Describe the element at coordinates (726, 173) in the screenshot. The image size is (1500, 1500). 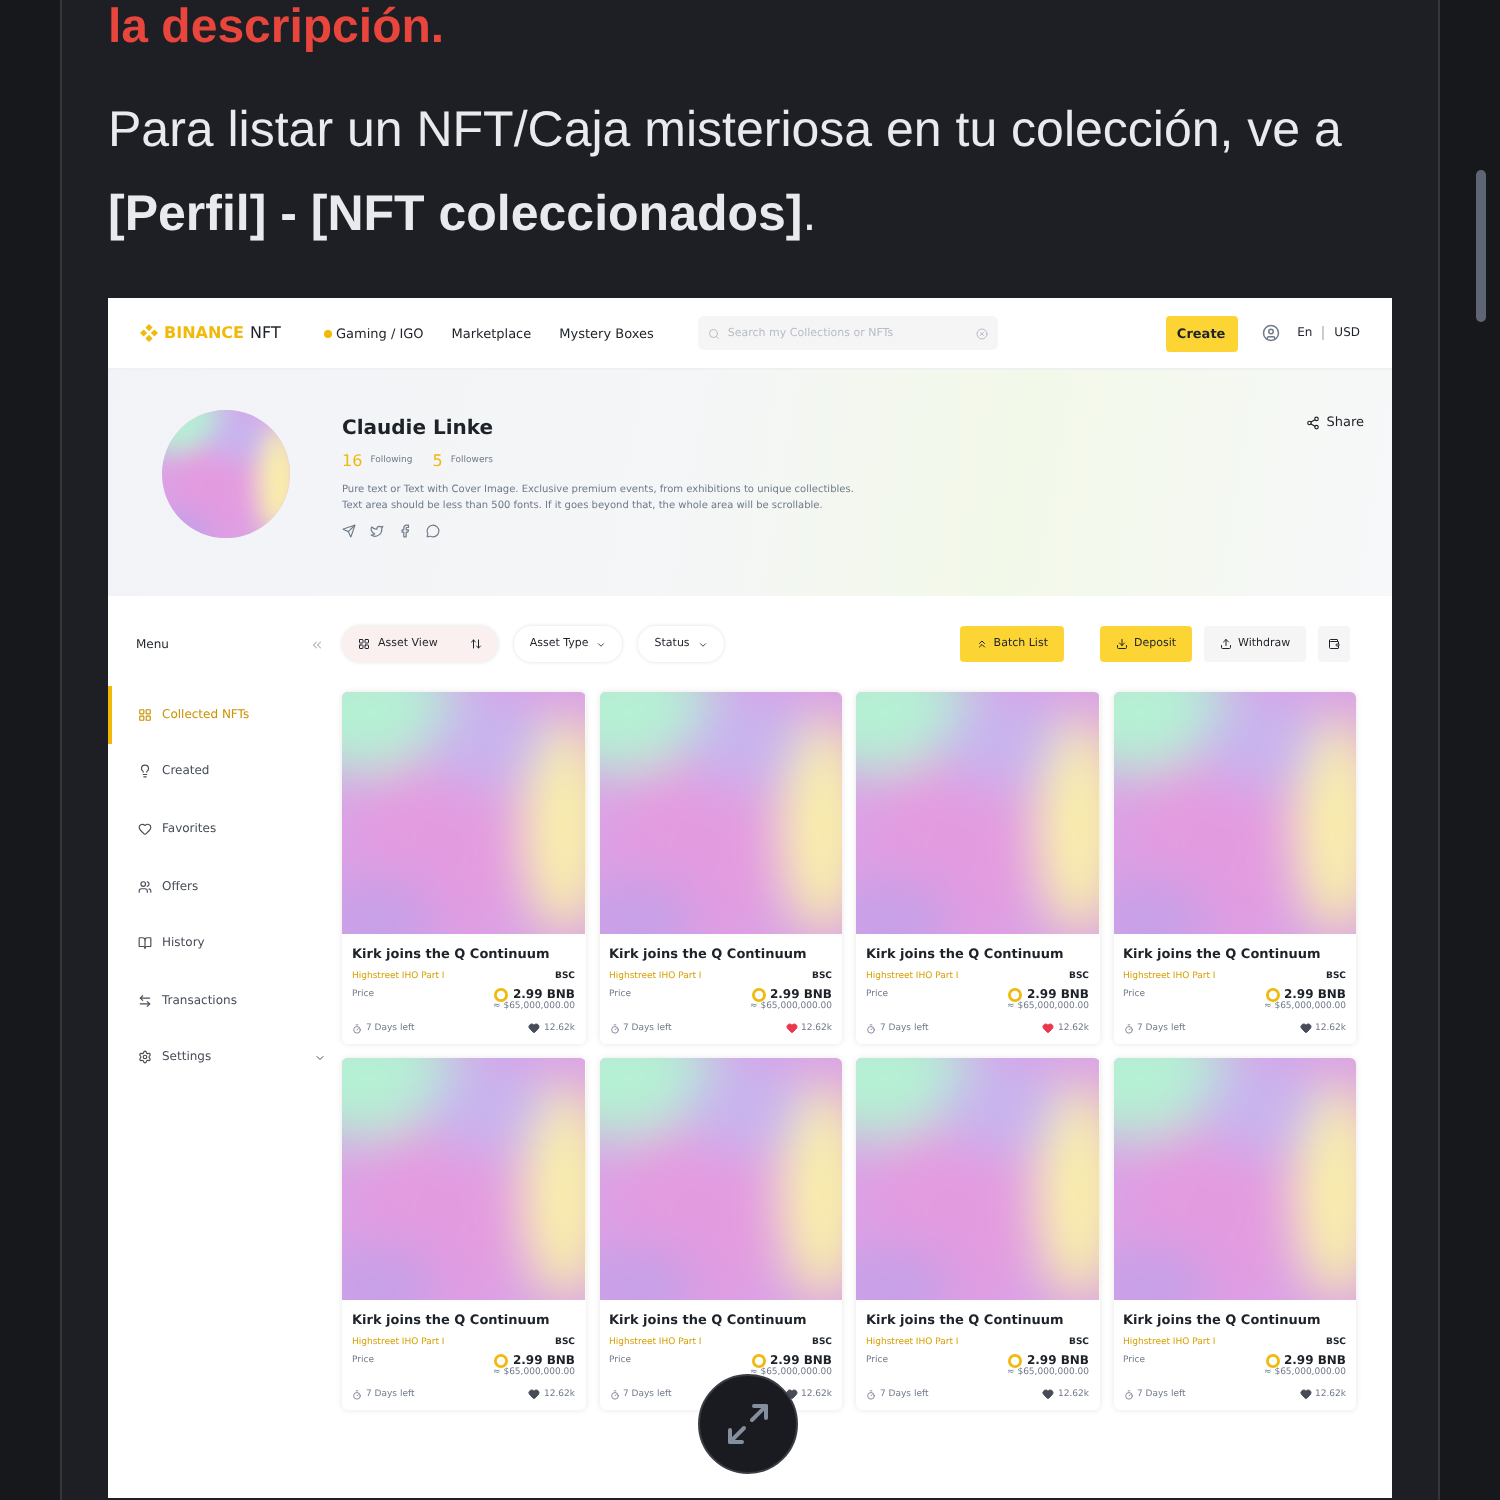
I see `paragraph: Para listar un NFT/Caja misteriosa en tu colección, ve a [Perfil] - [NFT coleccionados].` at that location.